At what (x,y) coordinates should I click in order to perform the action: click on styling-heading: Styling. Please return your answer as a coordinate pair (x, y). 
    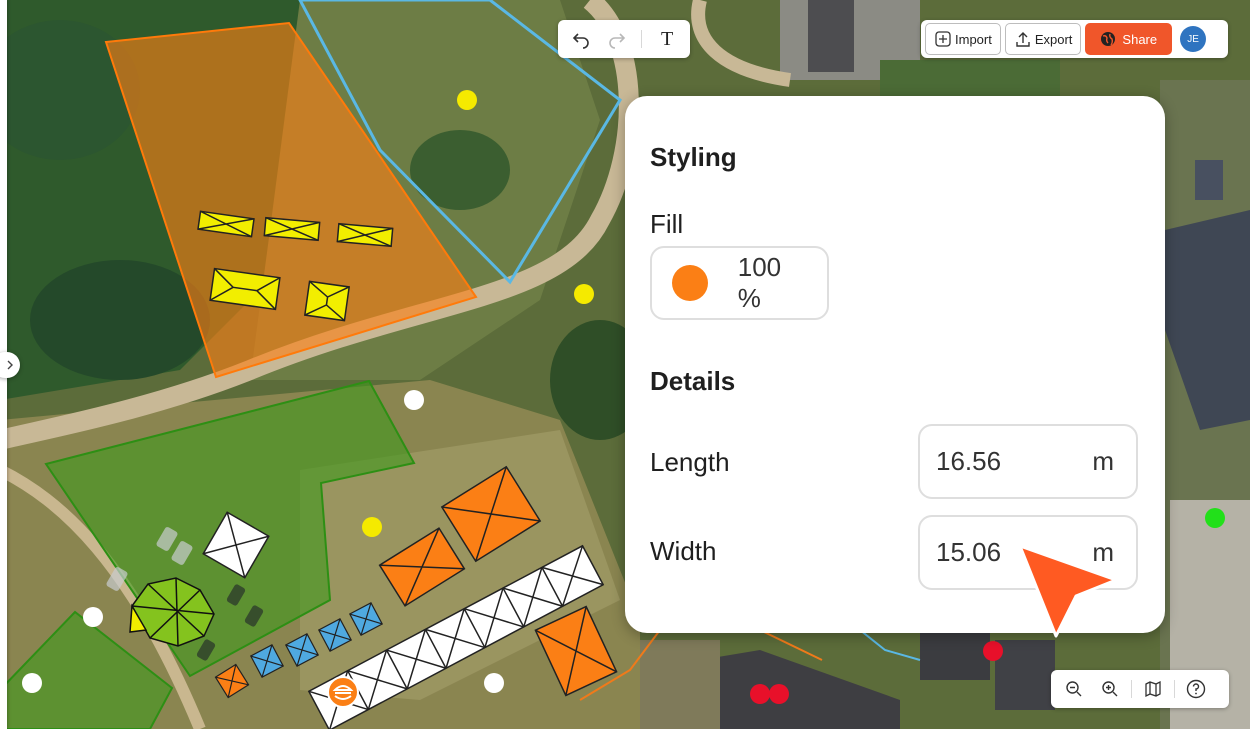
    Looking at the image, I should click on (693, 157).